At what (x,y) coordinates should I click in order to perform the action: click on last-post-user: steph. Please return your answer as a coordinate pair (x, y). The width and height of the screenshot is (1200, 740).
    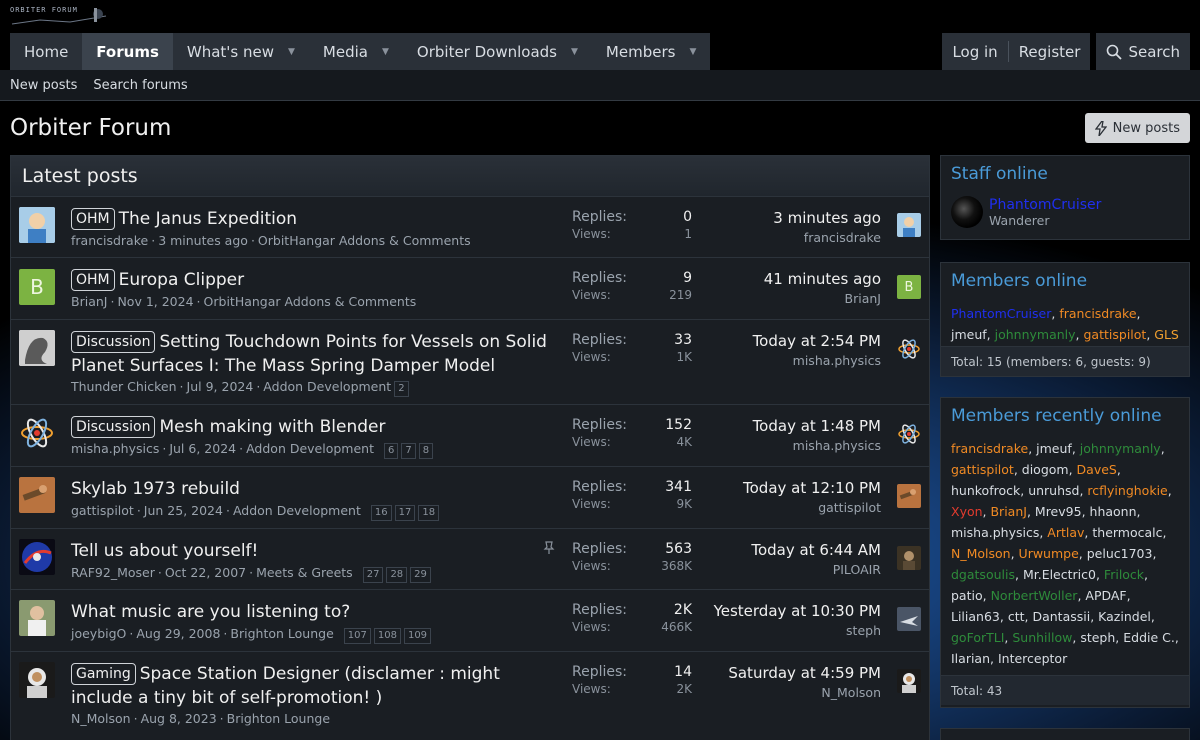
    Looking at the image, I should click on (781, 630).